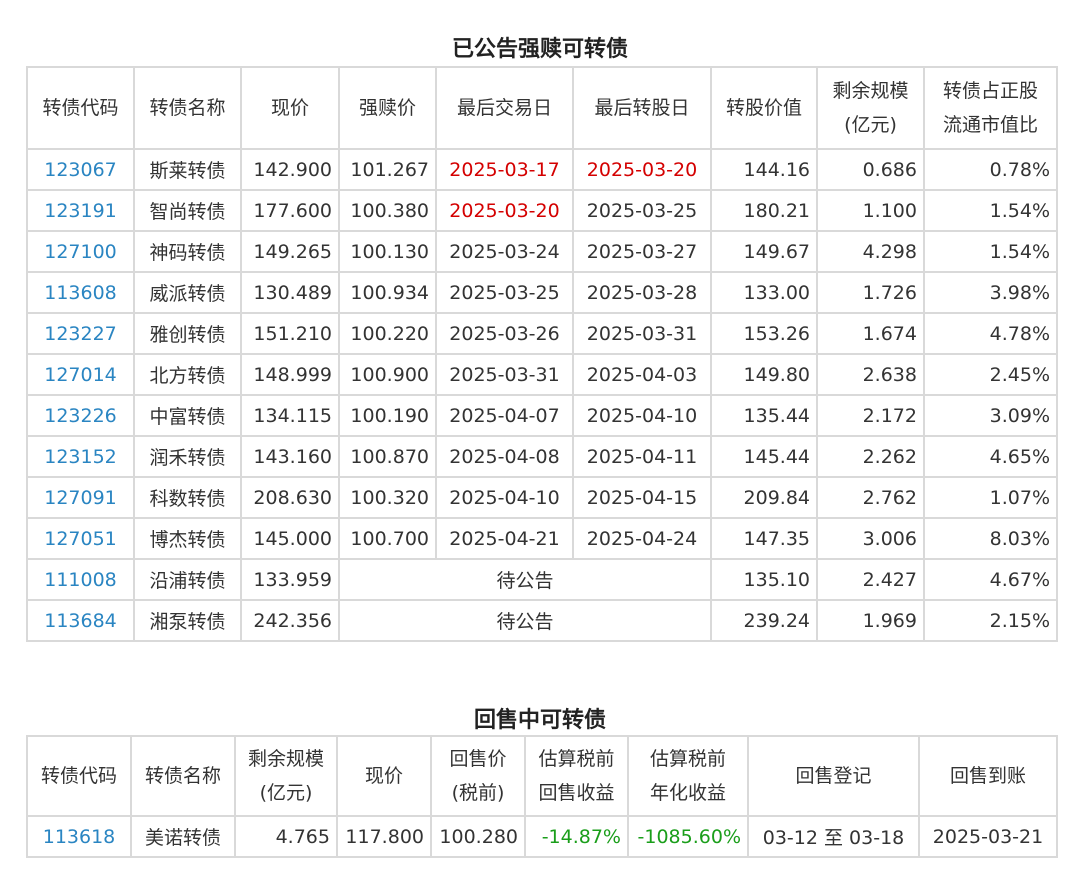 The height and width of the screenshot is (881, 1080). What do you see at coordinates (642, 169) in the screenshot?
I see `last-convert-day: 2025-03-20` at bounding box center [642, 169].